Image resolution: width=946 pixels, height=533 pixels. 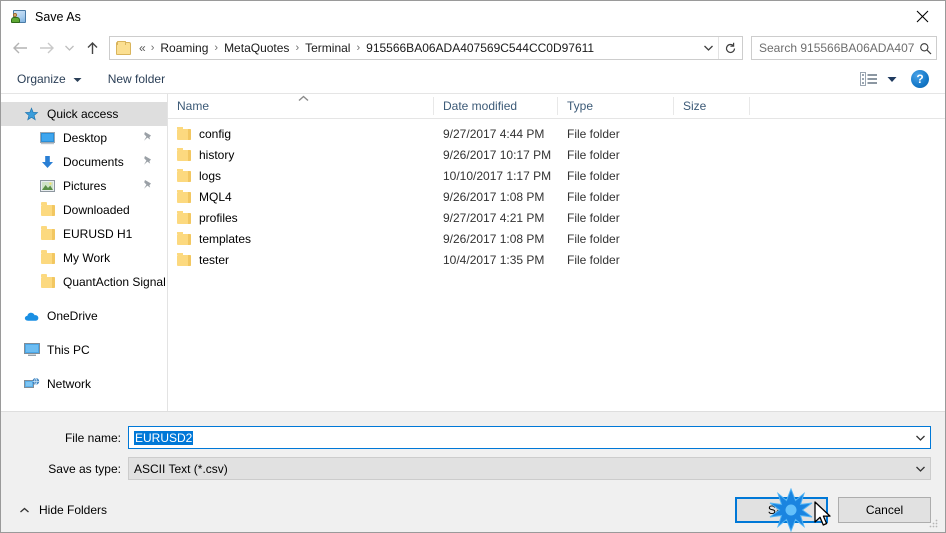 What do you see at coordinates (20, 48) in the screenshot?
I see `back-icon` at bounding box center [20, 48].